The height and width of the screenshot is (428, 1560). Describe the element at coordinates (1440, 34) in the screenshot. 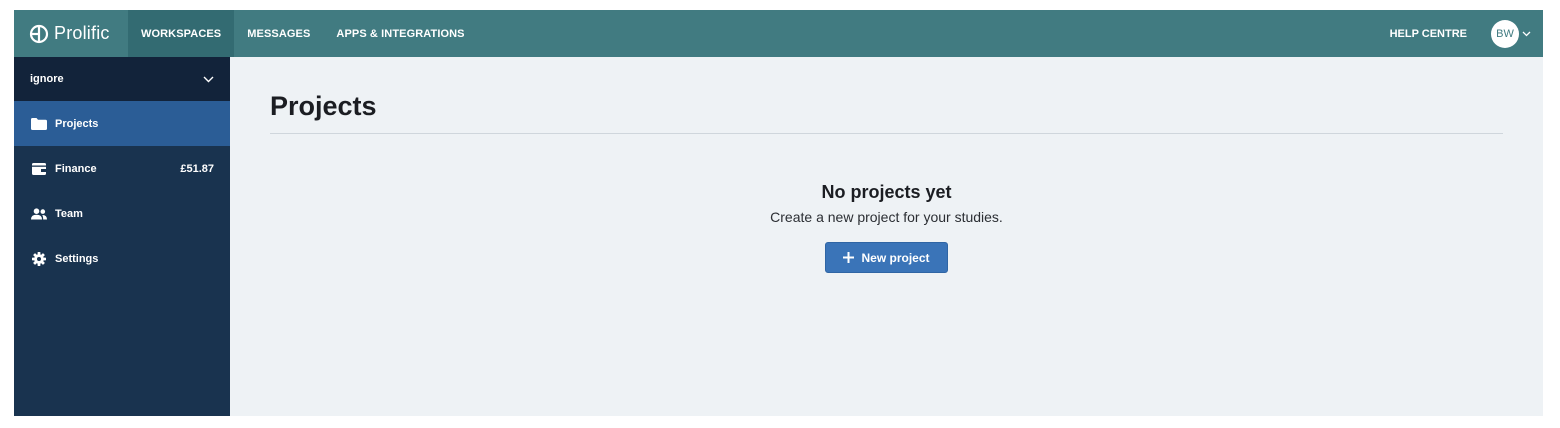

I see `help-centre-link: HELP CENTRE` at that location.